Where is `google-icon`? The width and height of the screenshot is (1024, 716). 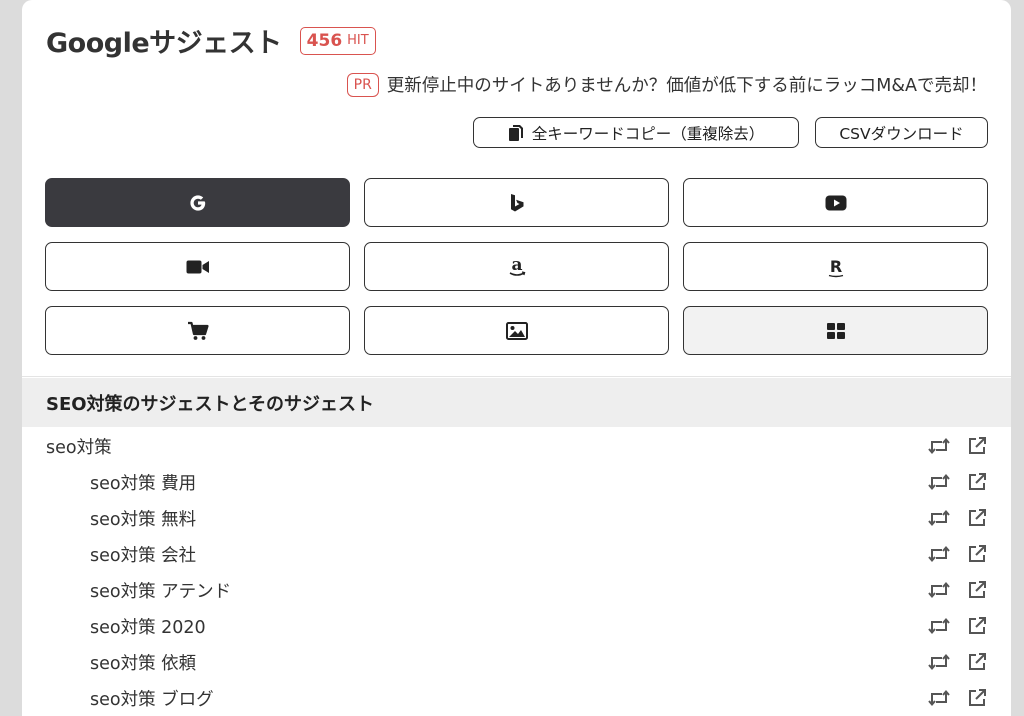 google-icon is located at coordinates (197, 202).